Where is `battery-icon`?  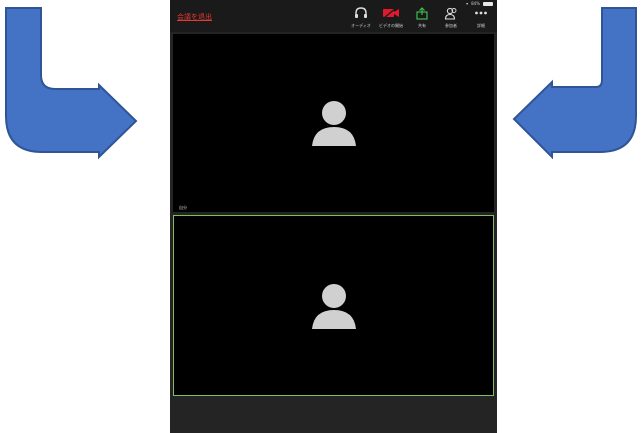
battery-icon is located at coordinates (488, 3).